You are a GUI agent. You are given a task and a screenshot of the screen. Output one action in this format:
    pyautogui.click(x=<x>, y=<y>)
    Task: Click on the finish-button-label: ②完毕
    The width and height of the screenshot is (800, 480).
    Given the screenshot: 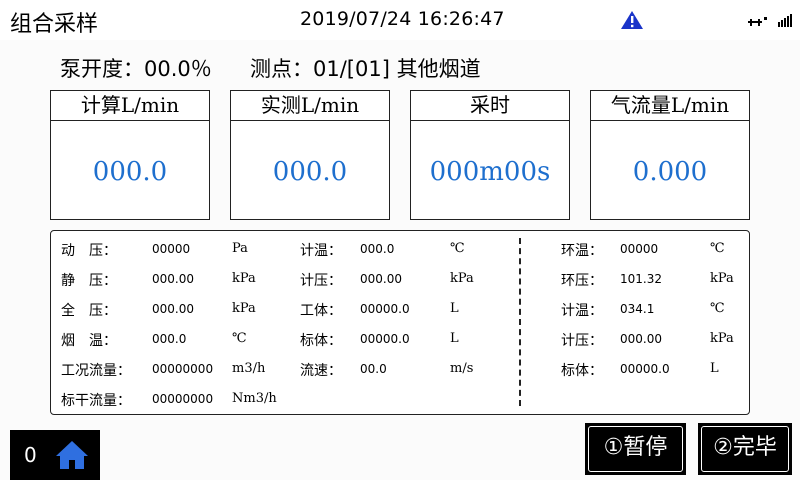 What is the action you would take?
    pyautogui.click(x=745, y=449)
    